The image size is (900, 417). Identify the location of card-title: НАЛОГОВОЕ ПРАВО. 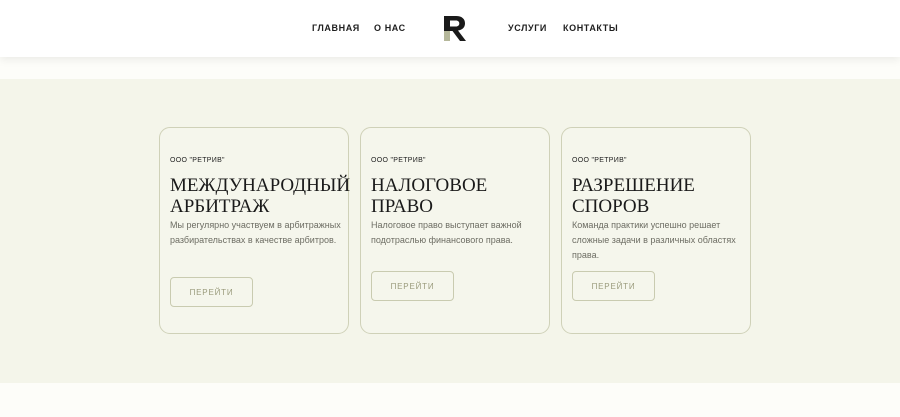
(459, 196).